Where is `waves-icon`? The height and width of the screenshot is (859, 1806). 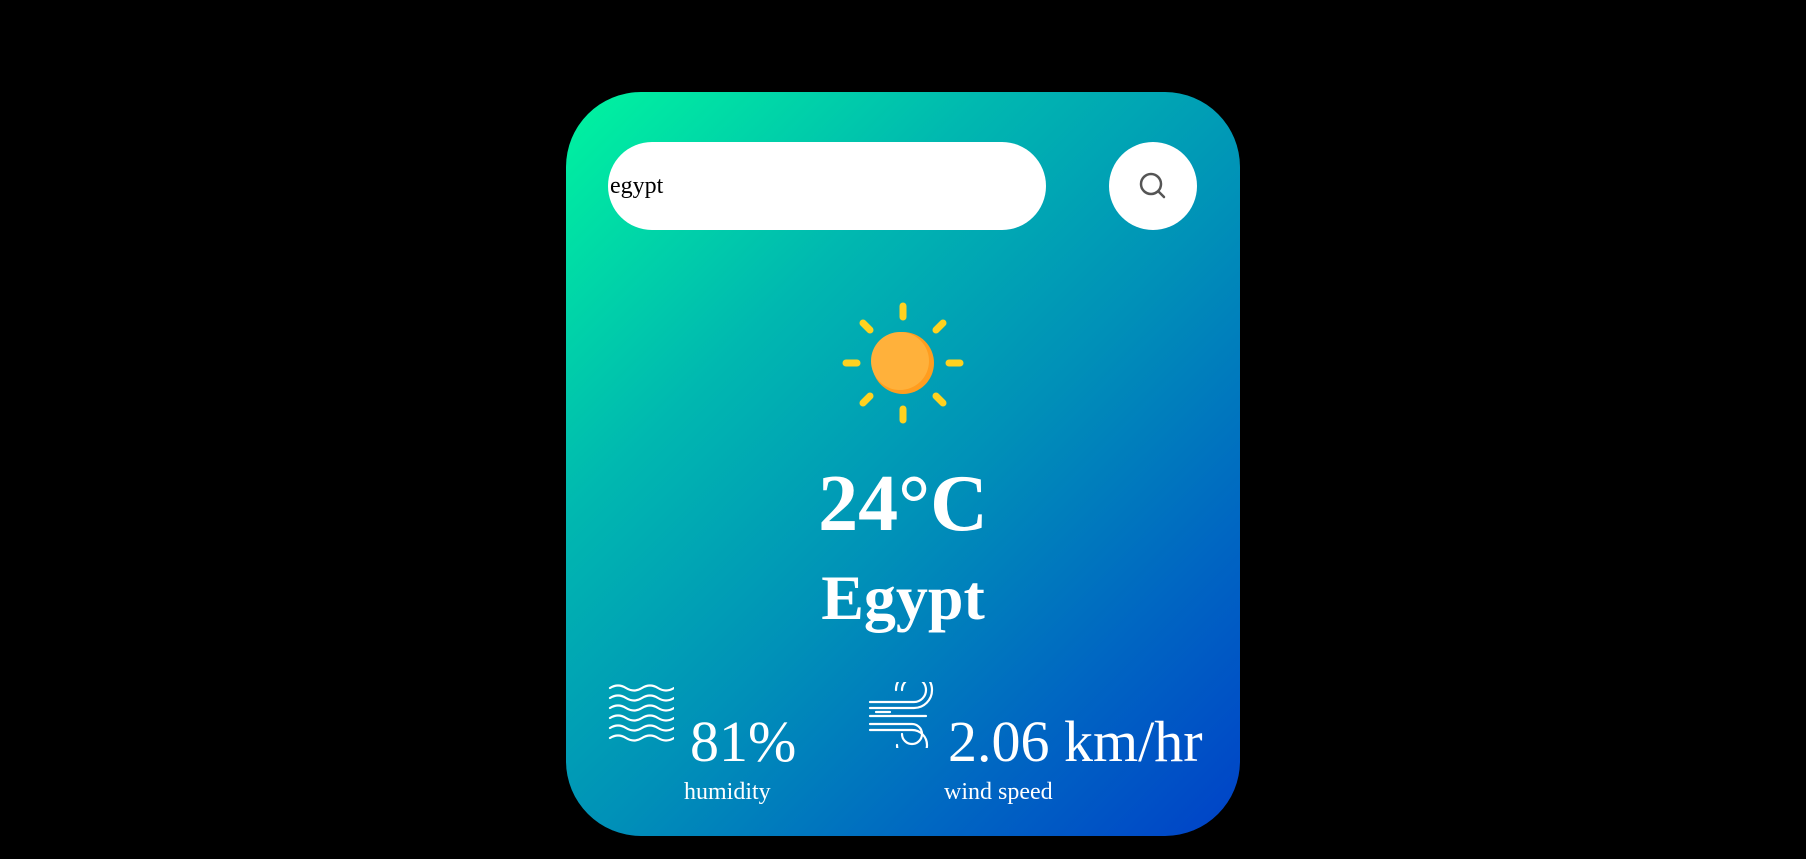 waves-icon is located at coordinates (641, 713).